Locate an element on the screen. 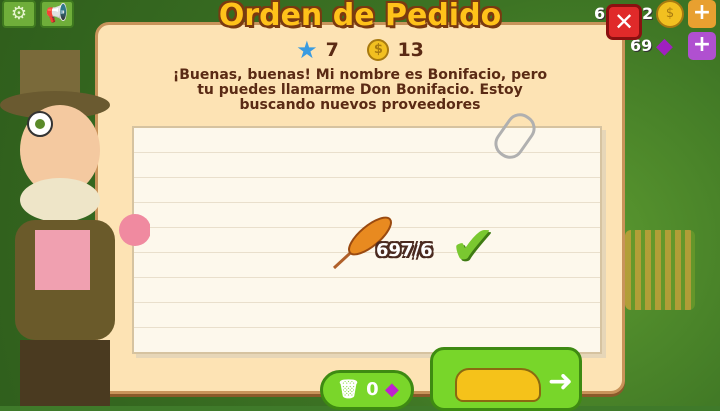 The image size is (720, 411). order-progress: 697/6 is located at coordinates (404, 250).